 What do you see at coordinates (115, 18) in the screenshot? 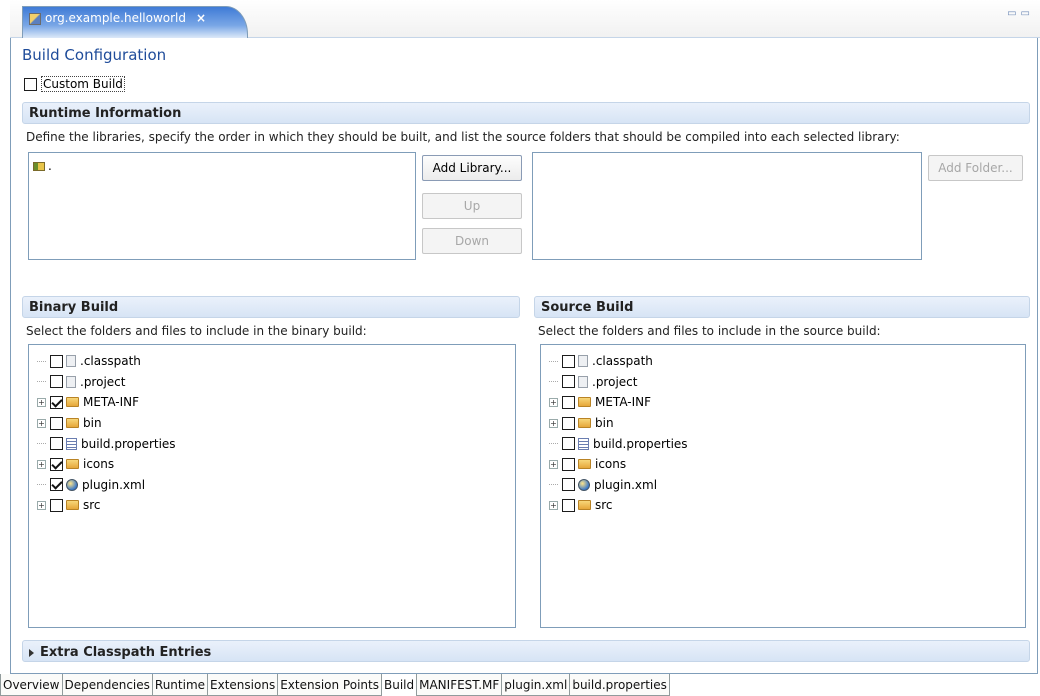
I see `editor-tab-title: org.example.helloworld` at bounding box center [115, 18].